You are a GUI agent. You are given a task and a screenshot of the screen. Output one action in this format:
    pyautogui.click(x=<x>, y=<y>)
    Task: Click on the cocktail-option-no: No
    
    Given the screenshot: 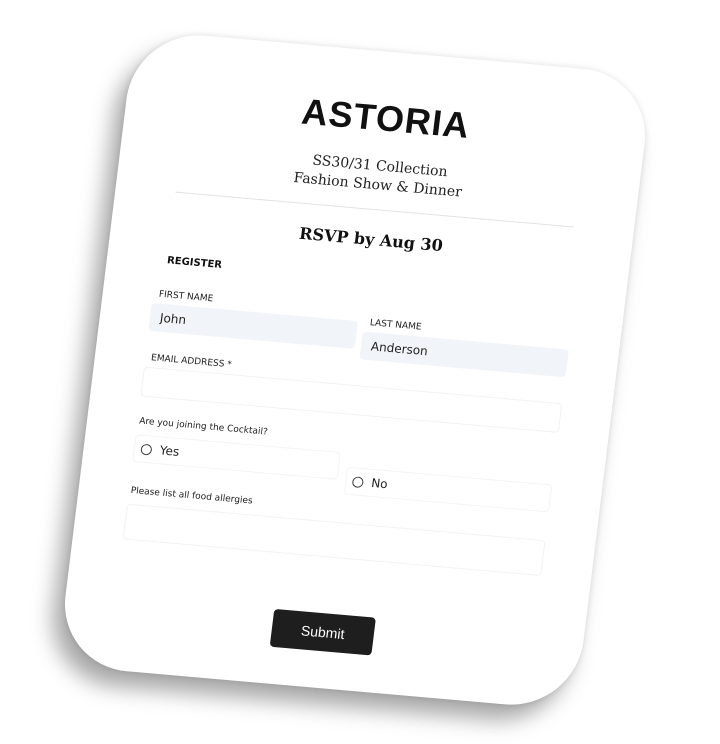 What is the action you would take?
    pyautogui.click(x=448, y=489)
    